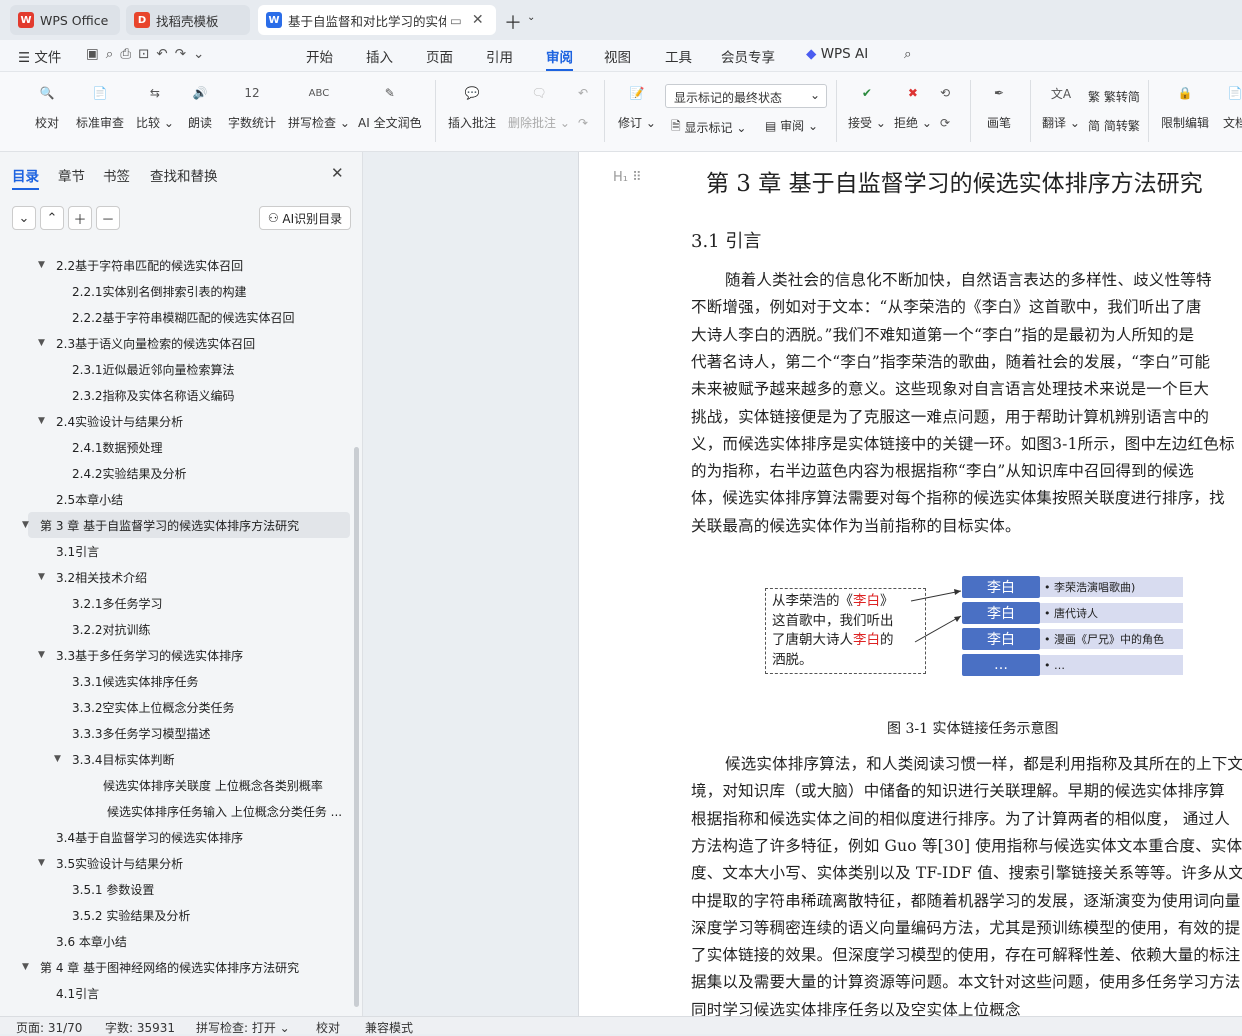 The width and height of the screenshot is (1242, 1036). I want to click on toc-item: 3.5.2 实验结果及分析, so click(176, 915).